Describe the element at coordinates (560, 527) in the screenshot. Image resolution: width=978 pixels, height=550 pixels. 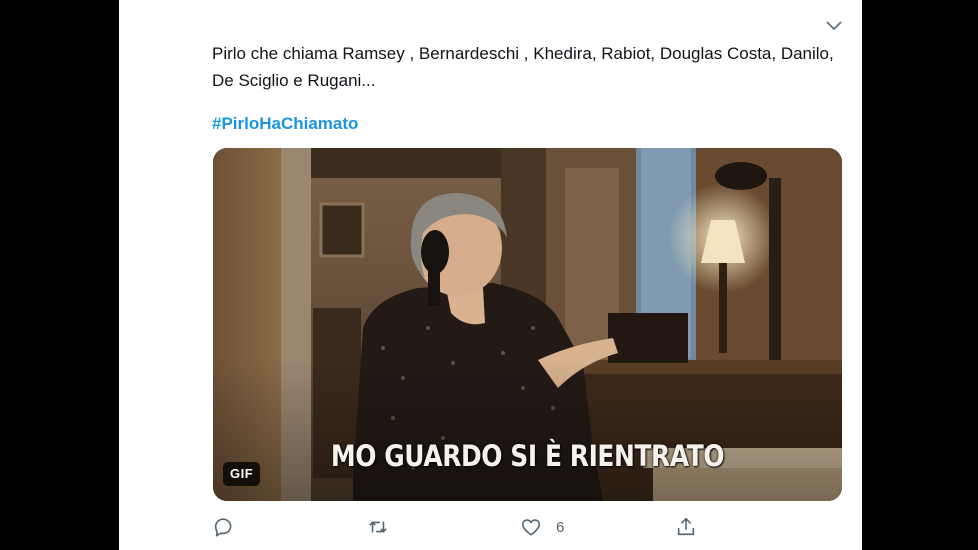
I see `like-count: 6` at that location.